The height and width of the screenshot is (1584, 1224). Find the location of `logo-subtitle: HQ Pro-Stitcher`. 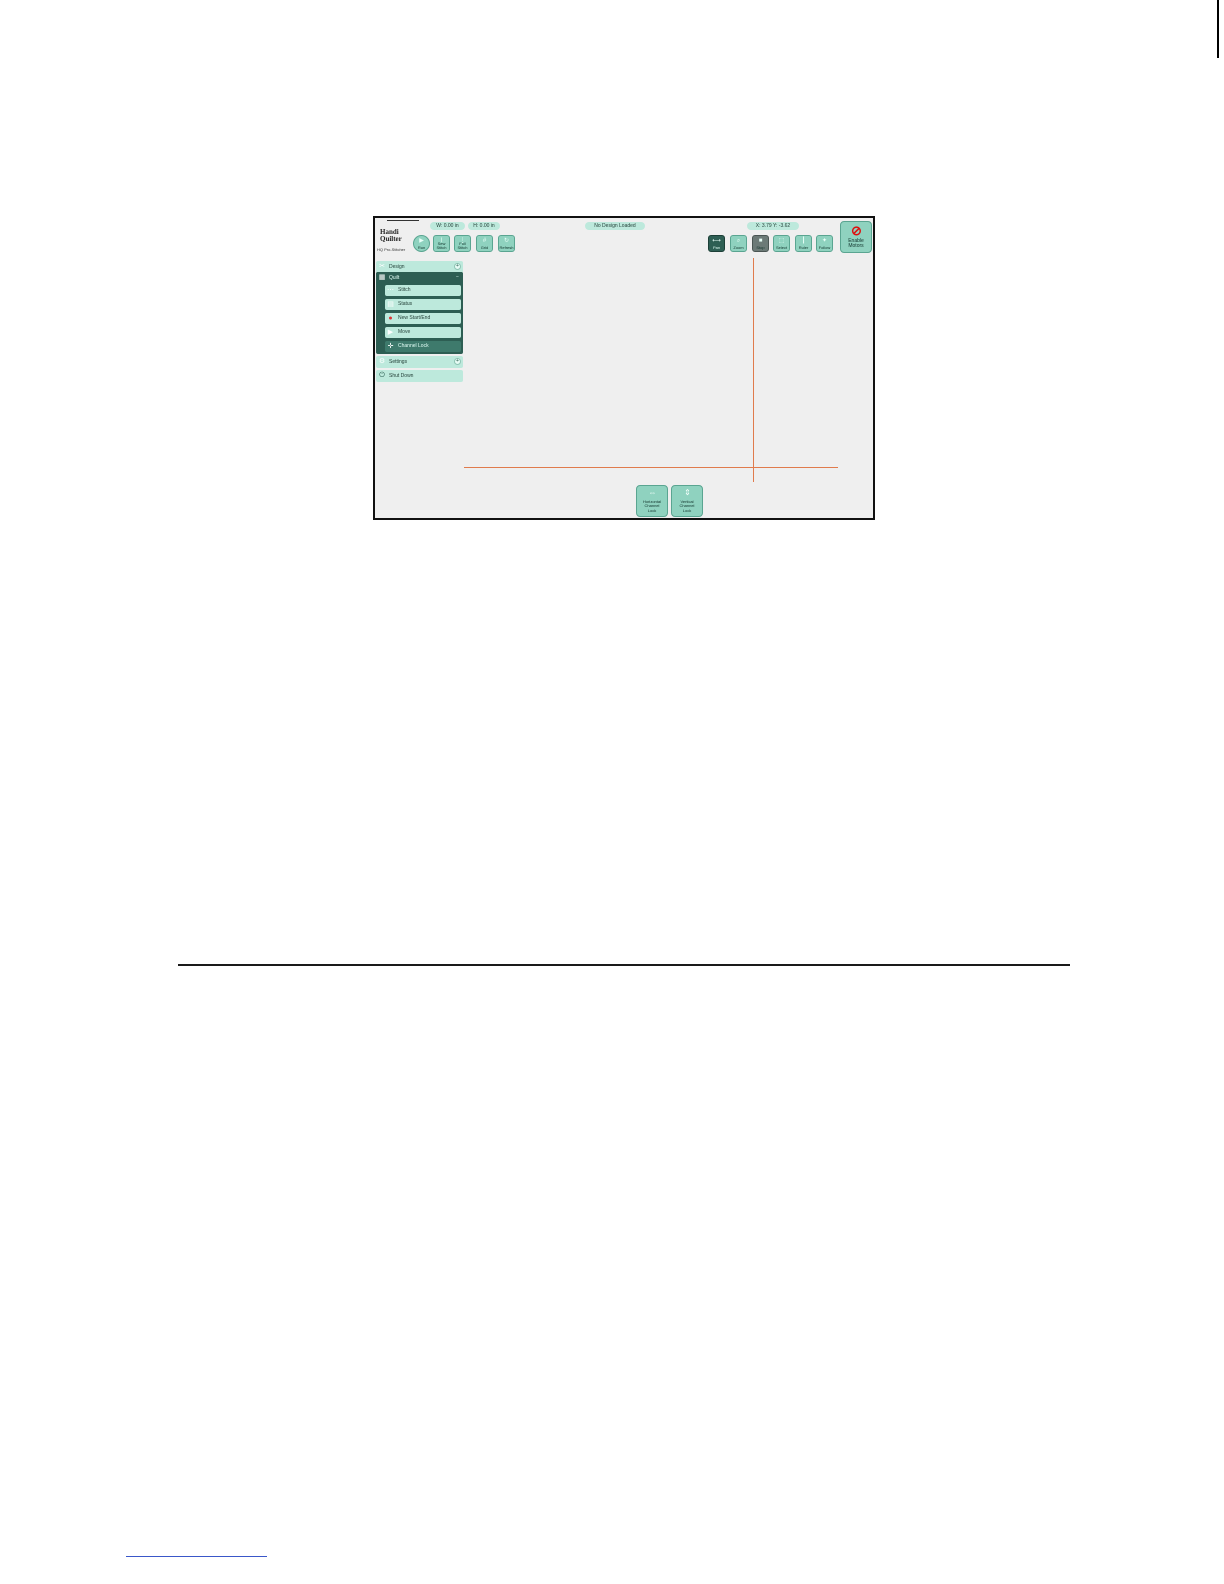

logo-subtitle: HQ Pro-Stitcher is located at coordinates (391, 249).